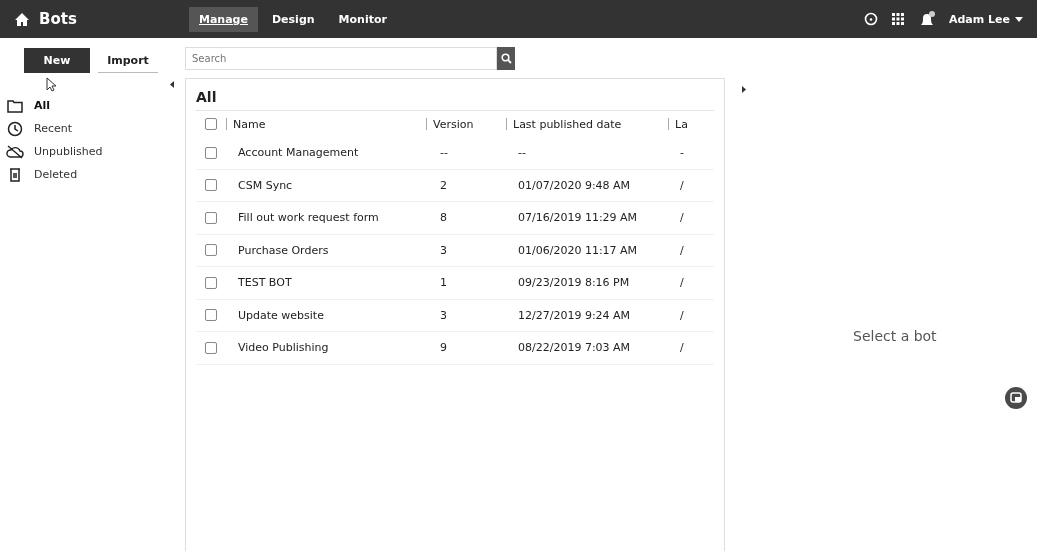 The width and height of the screenshot is (1037, 551). What do you see at coordinates (275, 315) in the screenshot?
I see `bot-name: Update website` at bounding box center [275, 315].